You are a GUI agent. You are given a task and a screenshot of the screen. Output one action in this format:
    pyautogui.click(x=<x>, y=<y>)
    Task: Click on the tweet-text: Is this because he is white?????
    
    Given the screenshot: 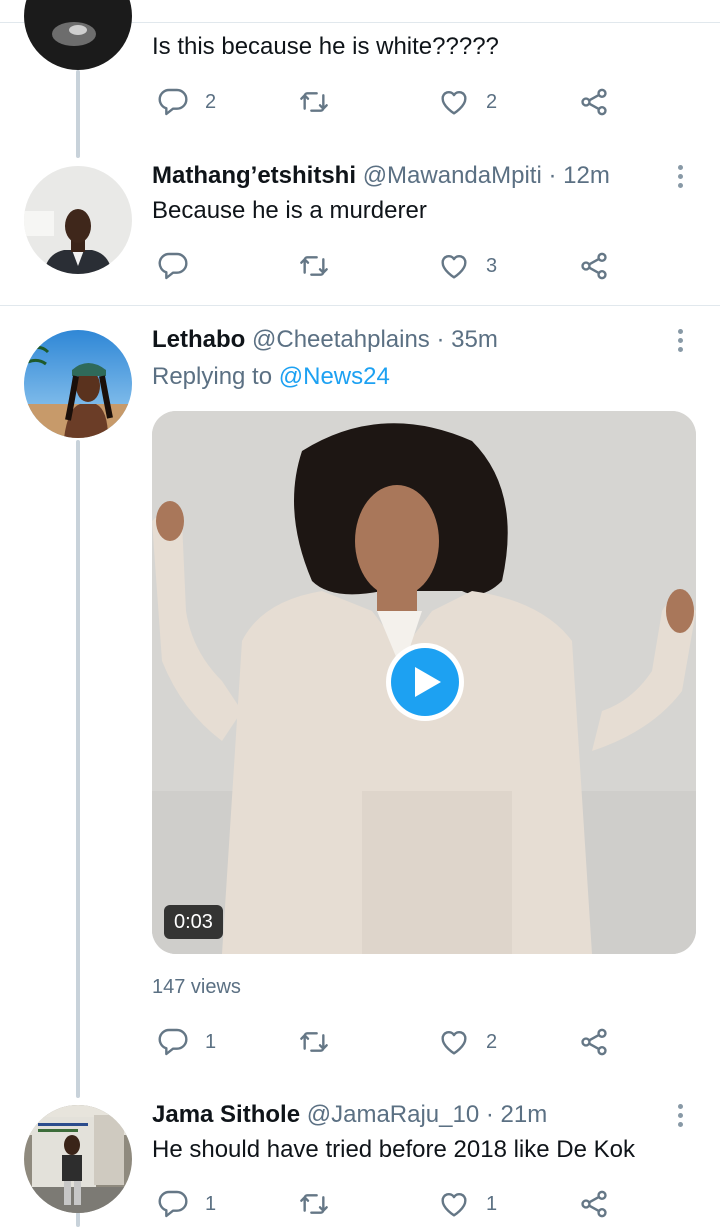 What is the action you would take?
    pyautogui.click(x=325, y=46)
    